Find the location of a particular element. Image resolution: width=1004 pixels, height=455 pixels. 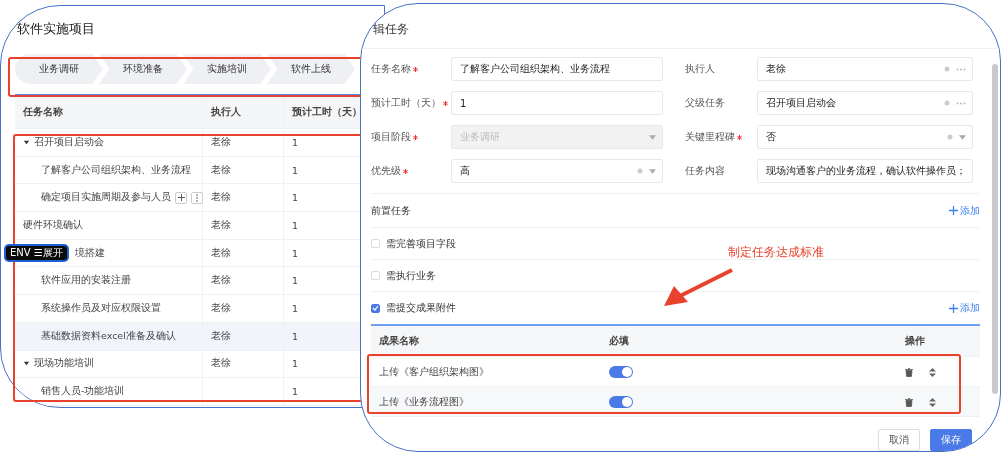

field-label: 任务名称 is located at coordinates (391, 69).